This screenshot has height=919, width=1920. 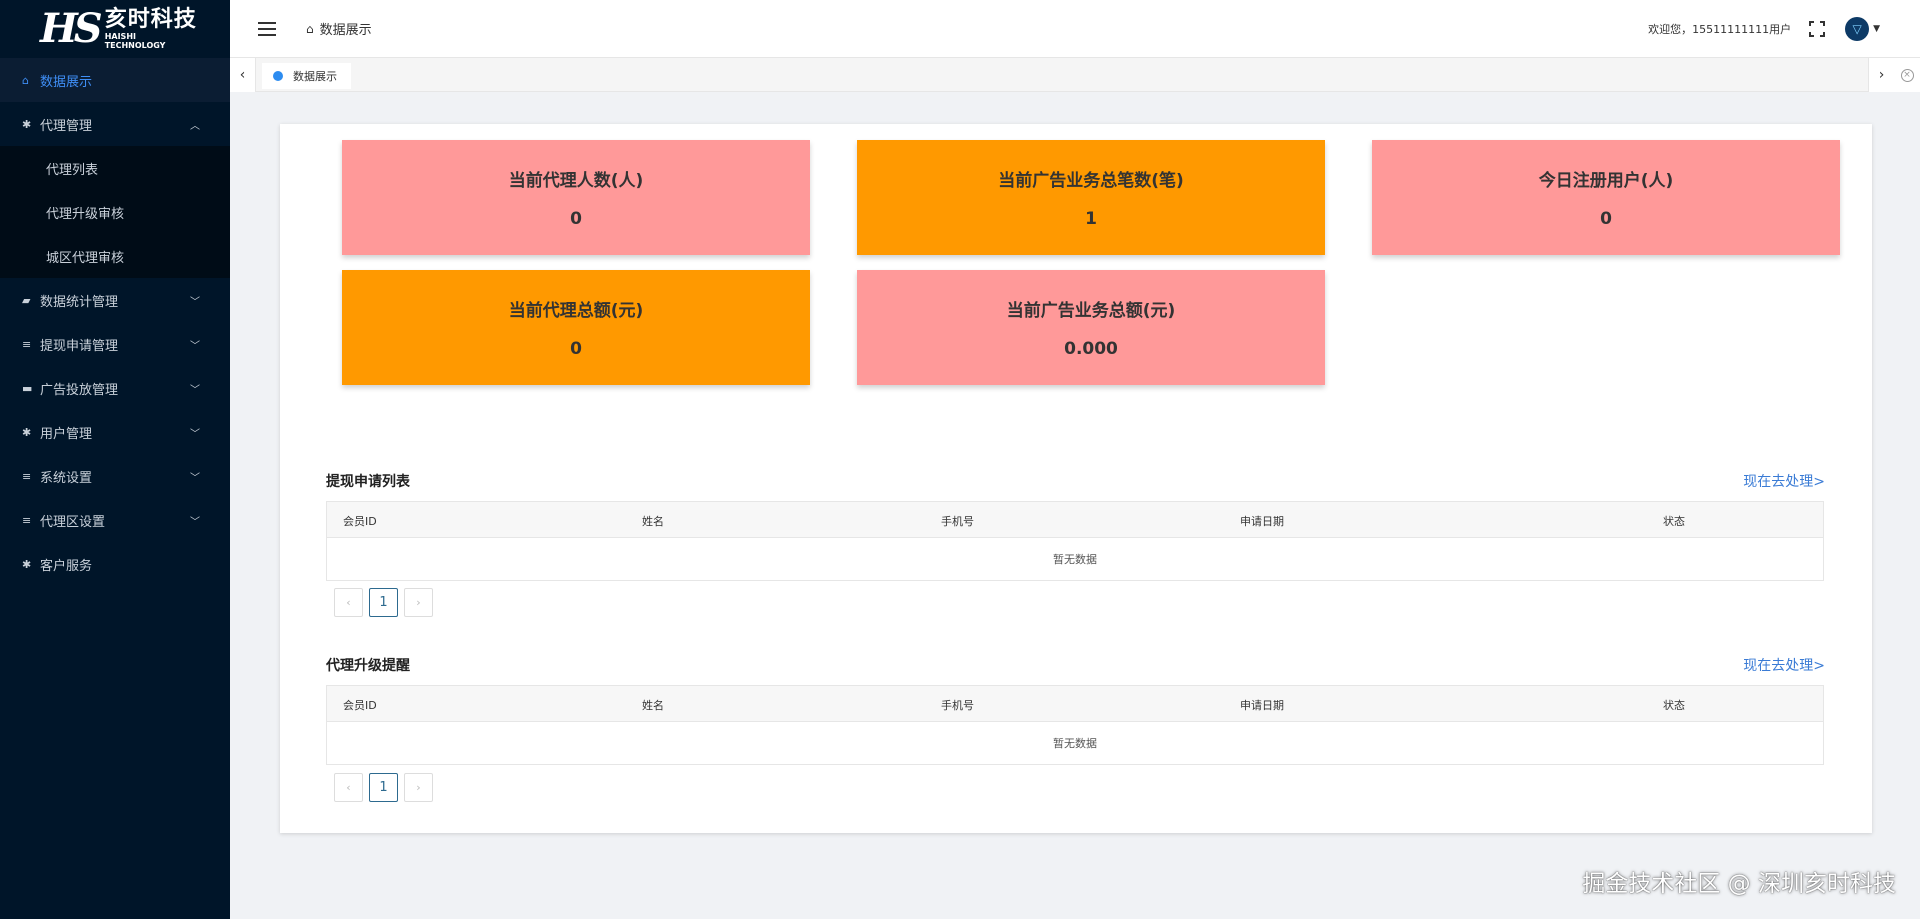 I want to click on logo-en-line1: HAISHI, so click(x=120, y=36).